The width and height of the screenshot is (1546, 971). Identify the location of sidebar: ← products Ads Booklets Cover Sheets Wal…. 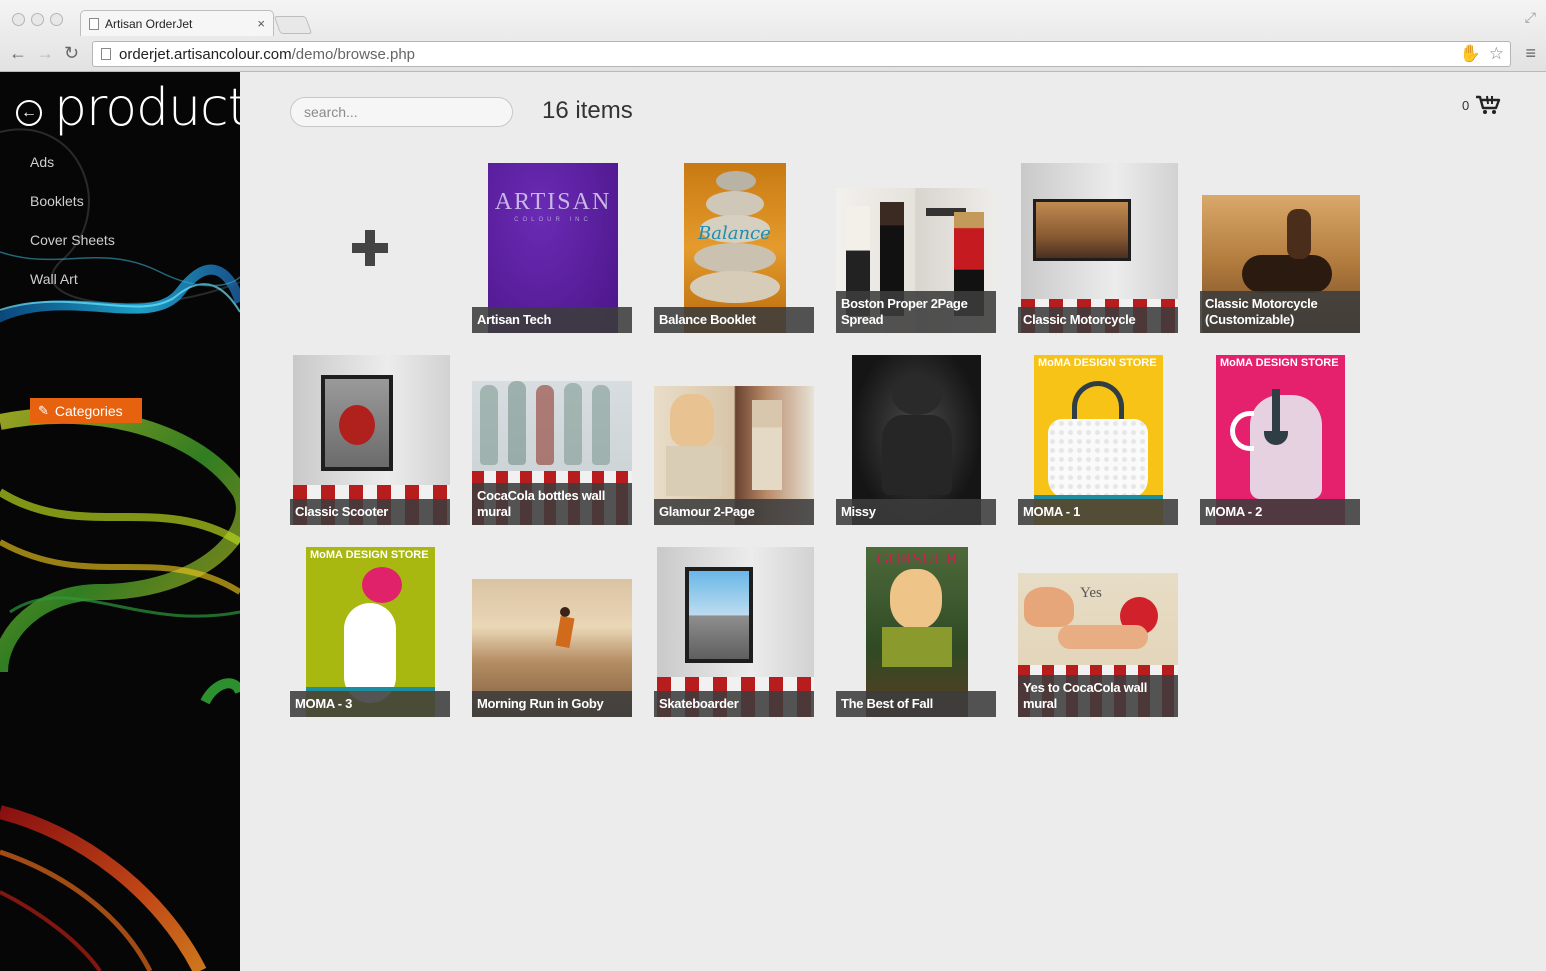
(120, 521).